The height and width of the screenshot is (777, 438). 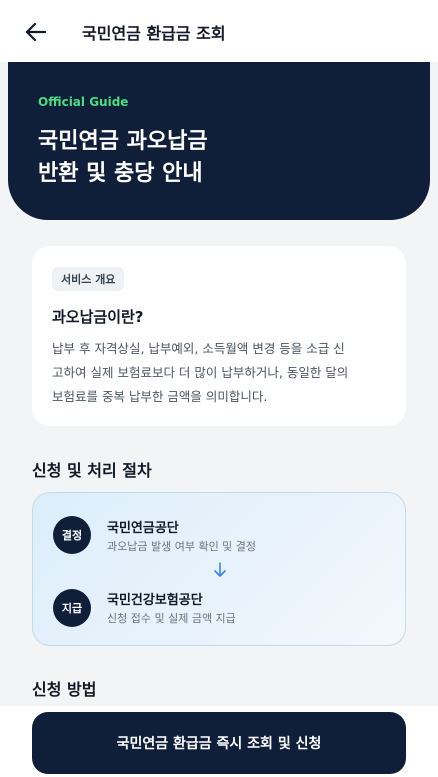 What do you see at coordinates (123, 158) in the screenshot?
I see `hero-title: 국민연금 과오납금 반환 및 충당 안내` at bounding box center [123, 158].